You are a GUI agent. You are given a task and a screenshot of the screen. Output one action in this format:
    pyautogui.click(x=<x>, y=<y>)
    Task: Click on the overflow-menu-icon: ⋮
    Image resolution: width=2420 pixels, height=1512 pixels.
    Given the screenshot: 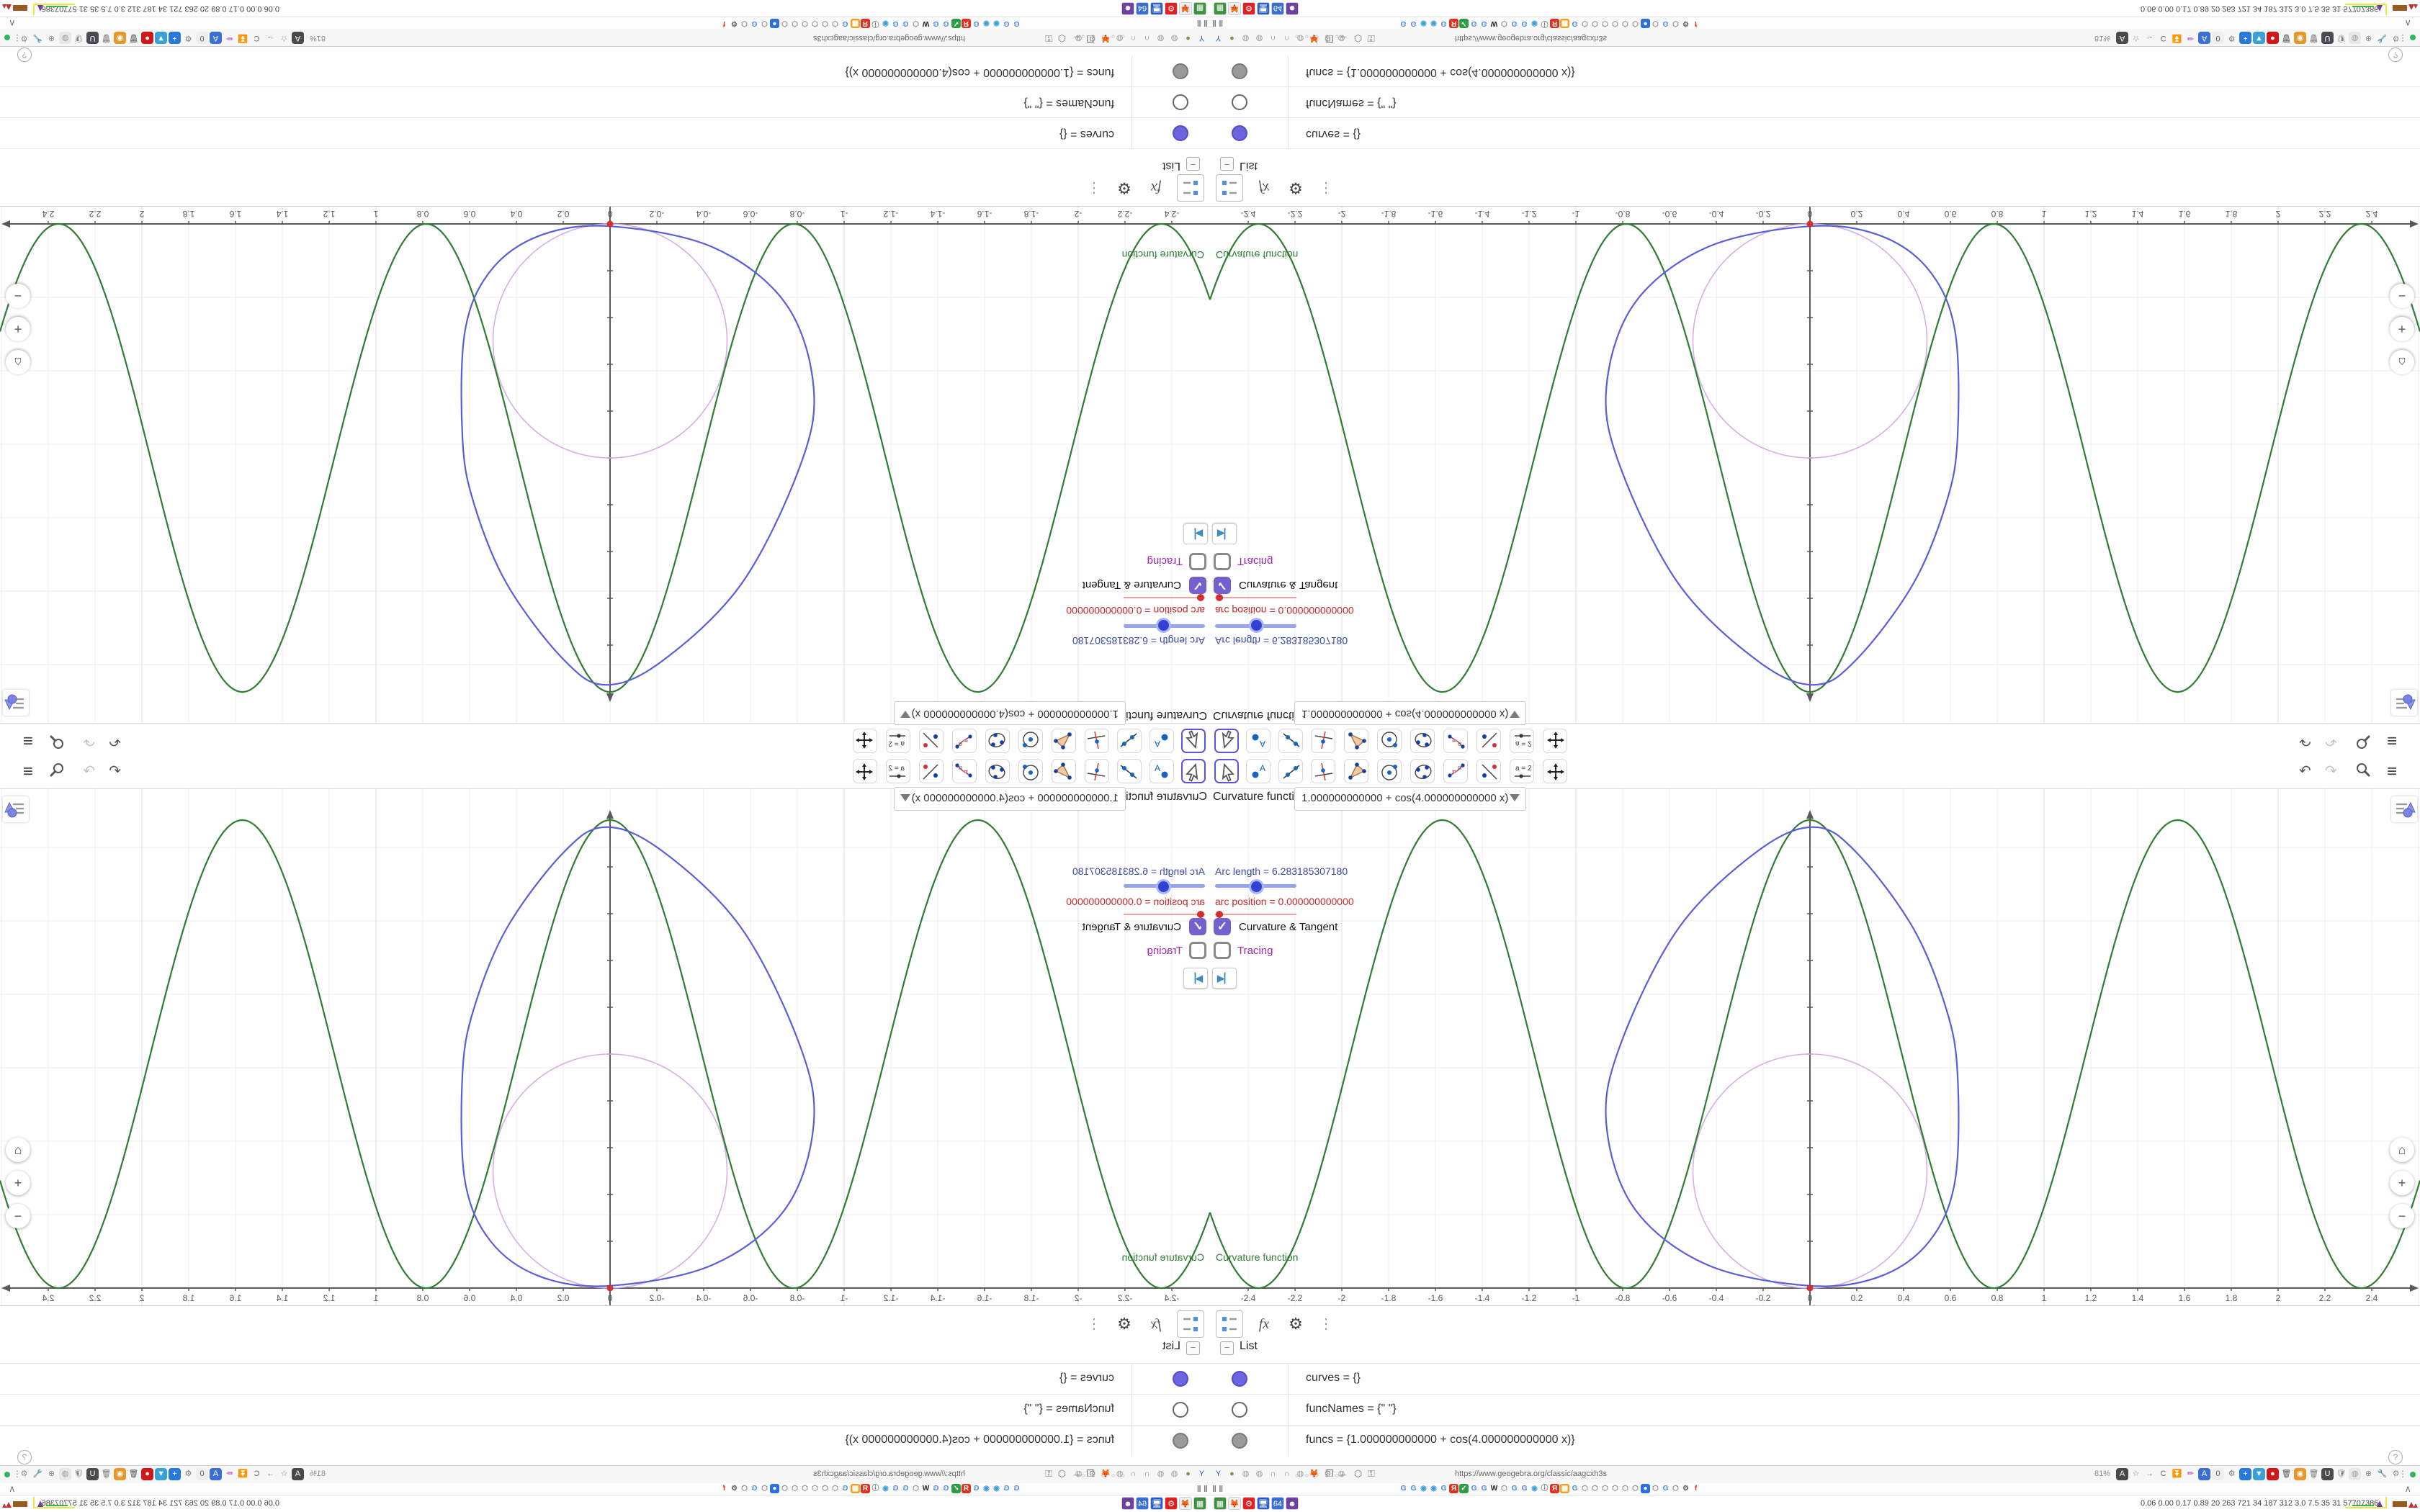 What is the action you would take?
    pyautogui.click(x=2402, y=1474)
    